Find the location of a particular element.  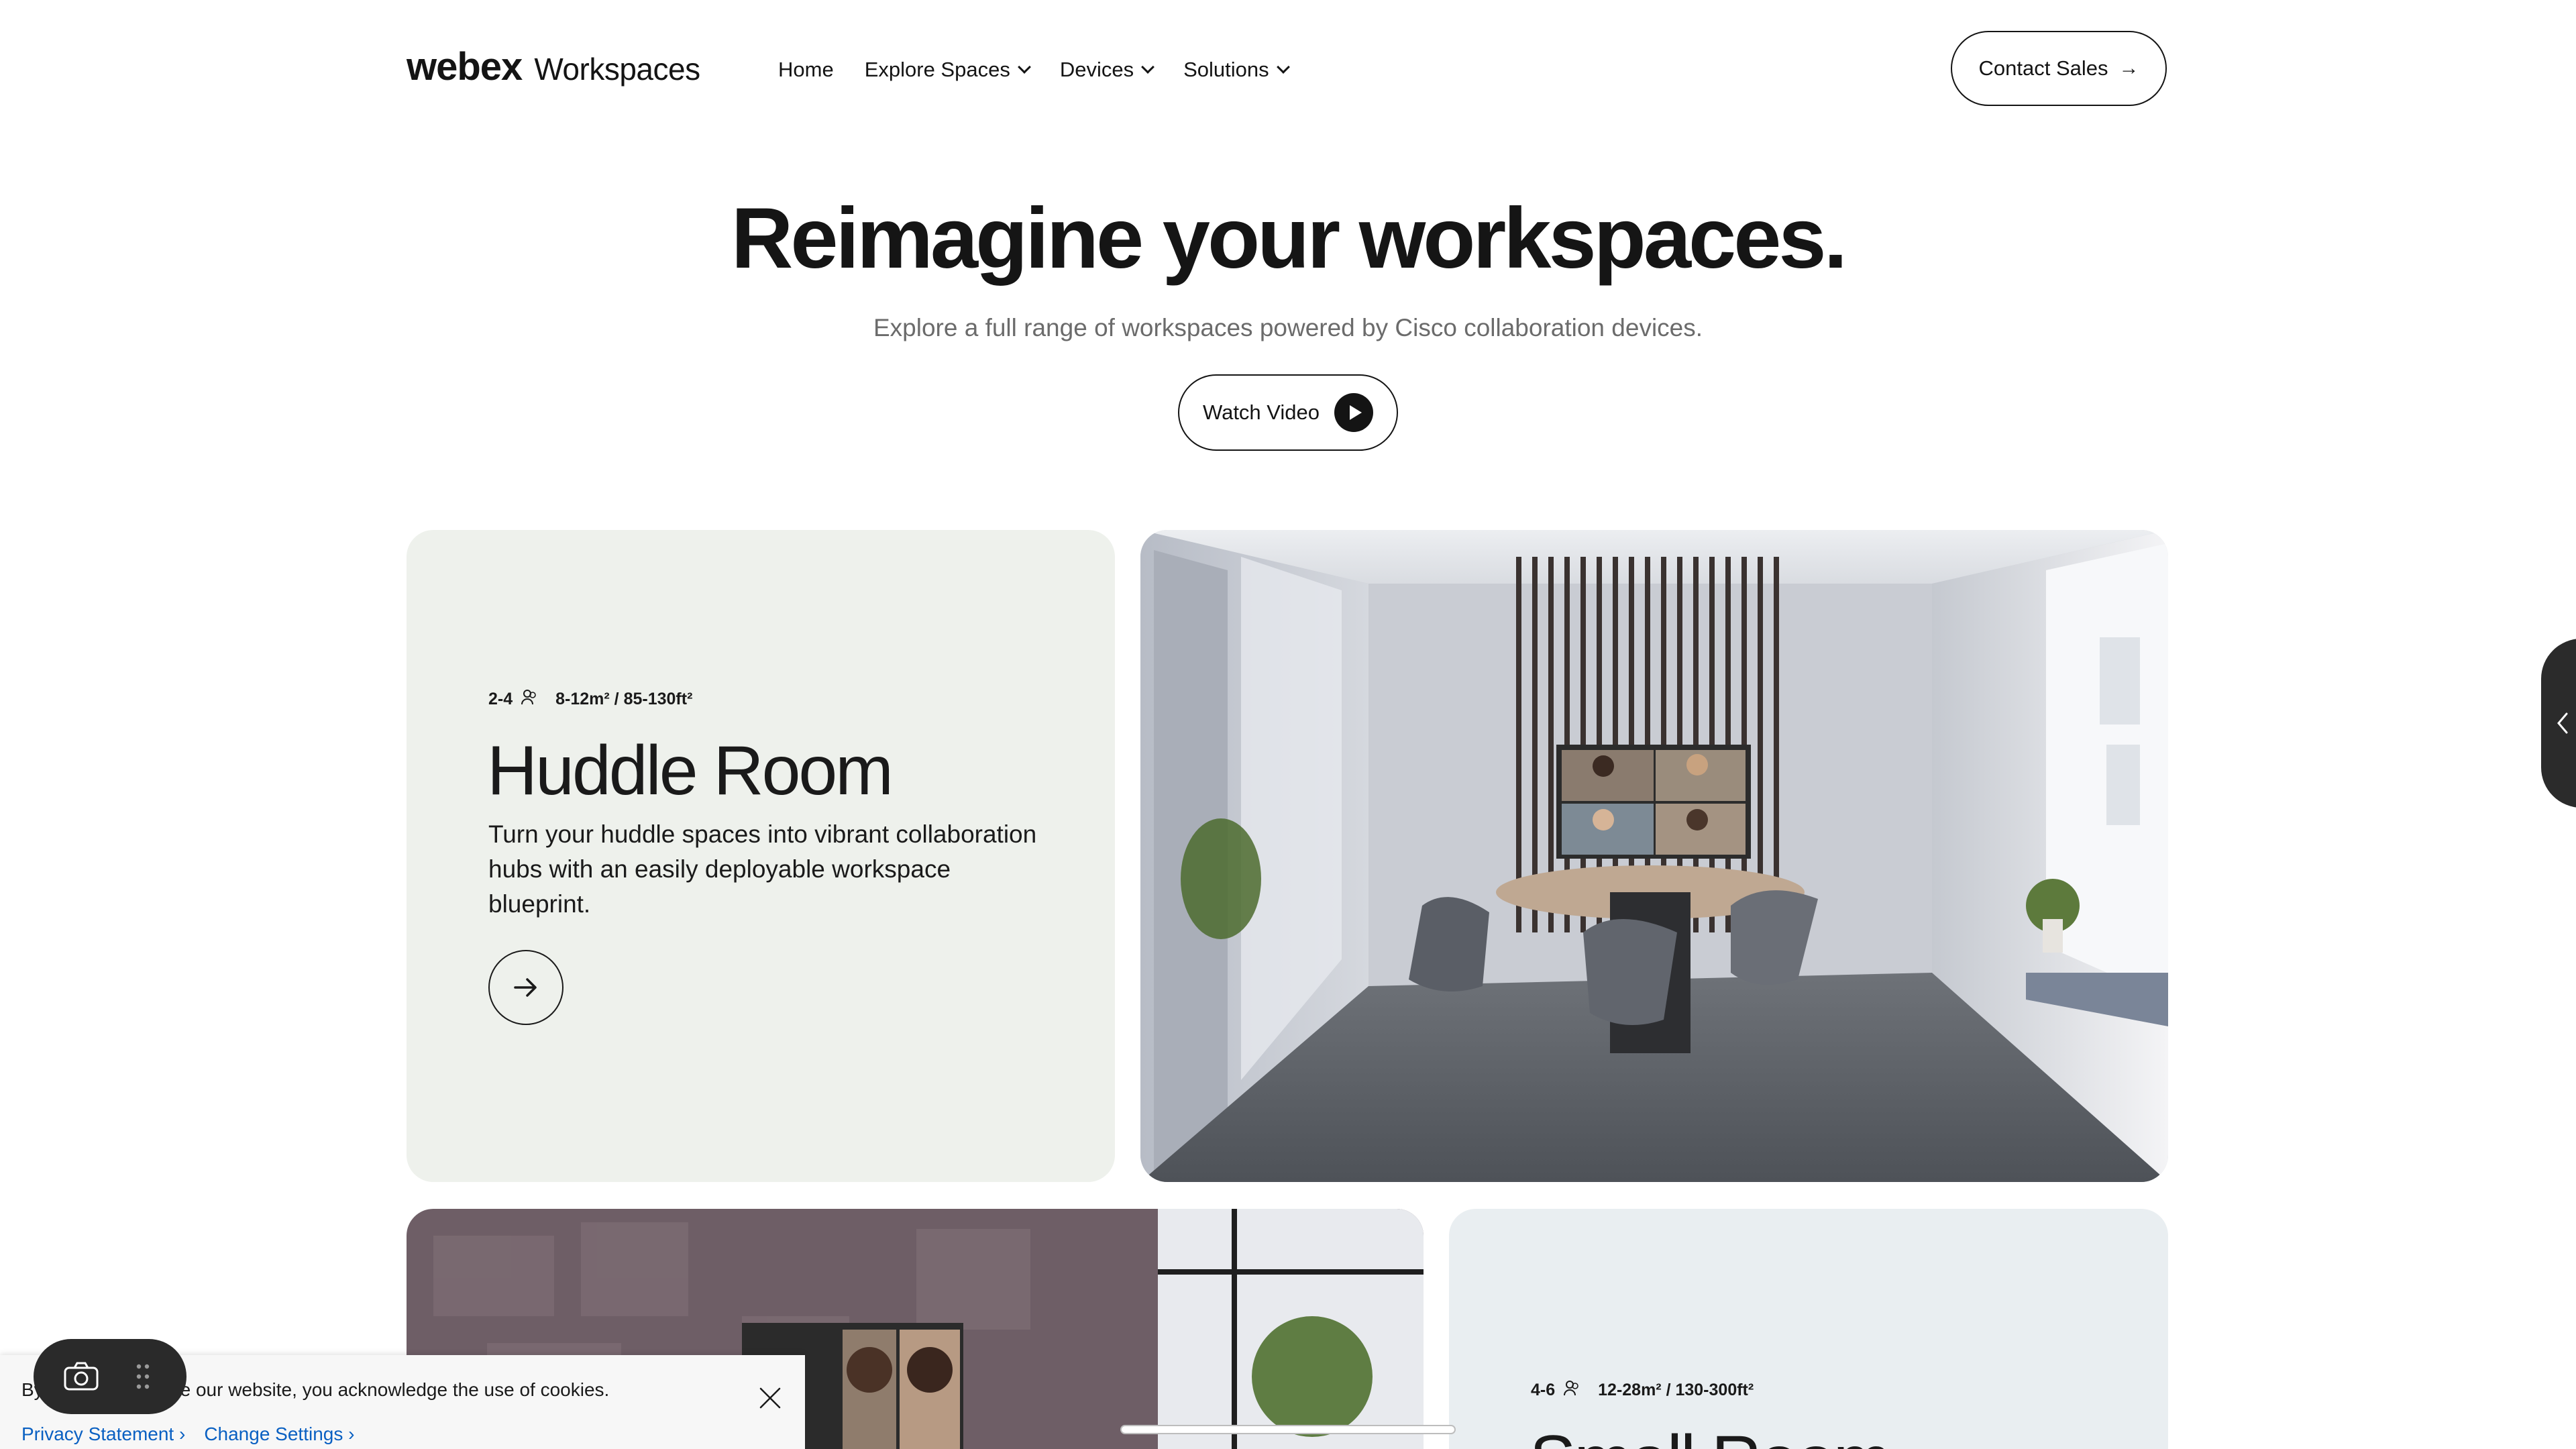

chevron-left-icon is located at coordinates (2562, 723).